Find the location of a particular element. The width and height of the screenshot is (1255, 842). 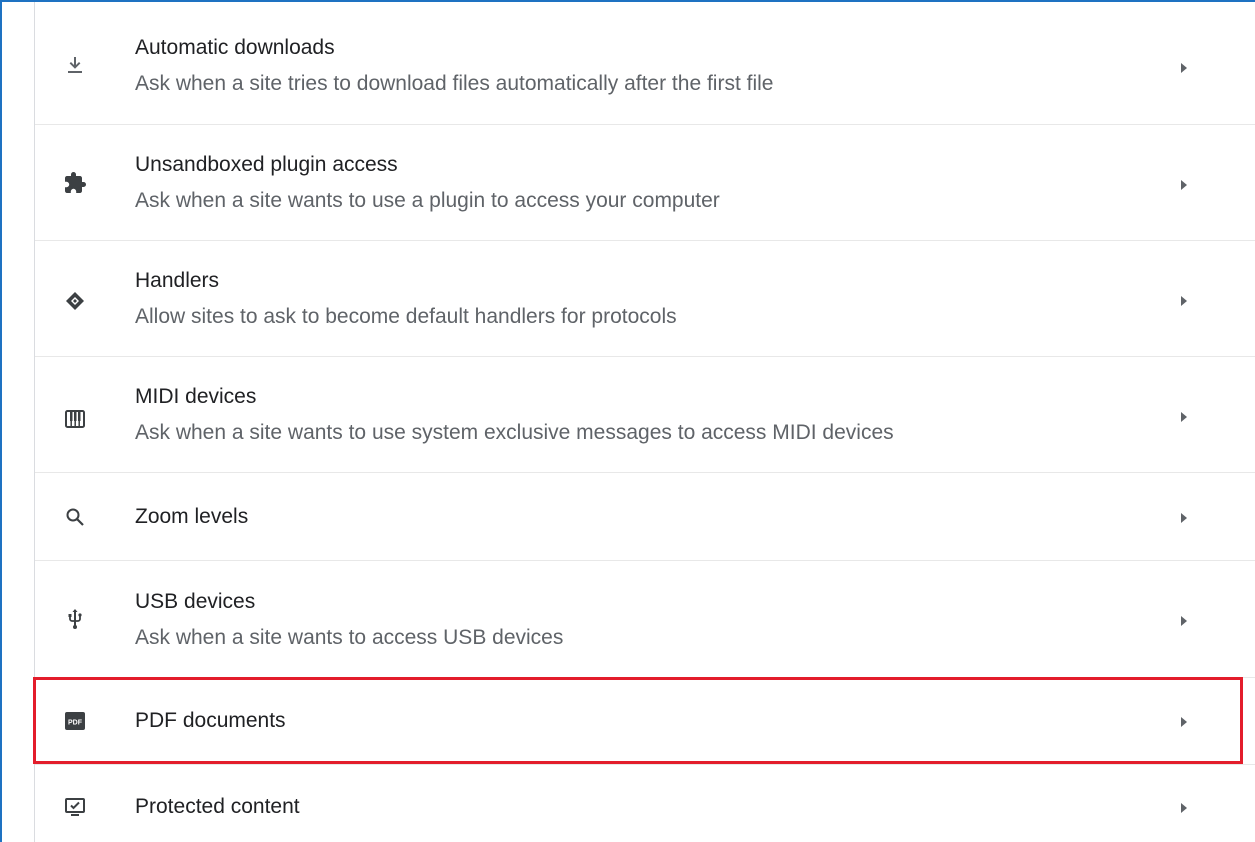

handlers-diamond-icon is located at coordinates (75, 301).